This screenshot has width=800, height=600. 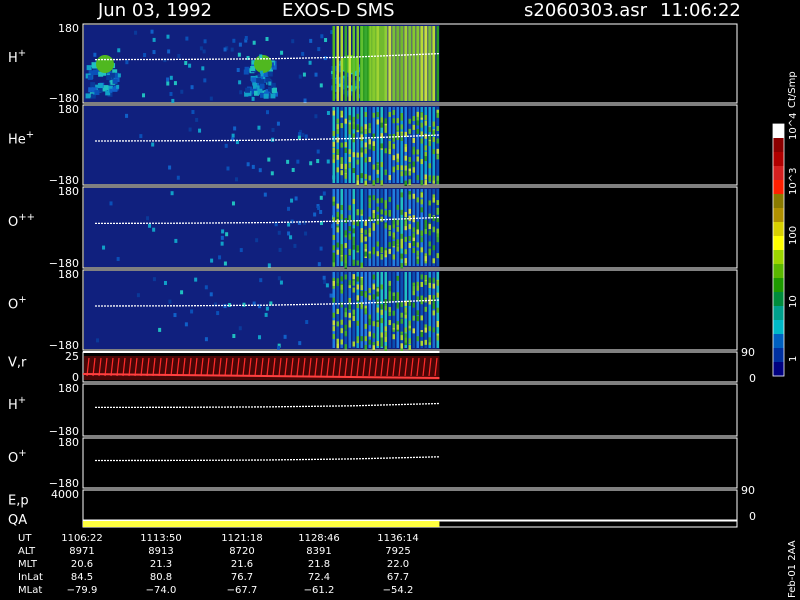 I want to click on panel-label: O++, so click(x=21, y=221).